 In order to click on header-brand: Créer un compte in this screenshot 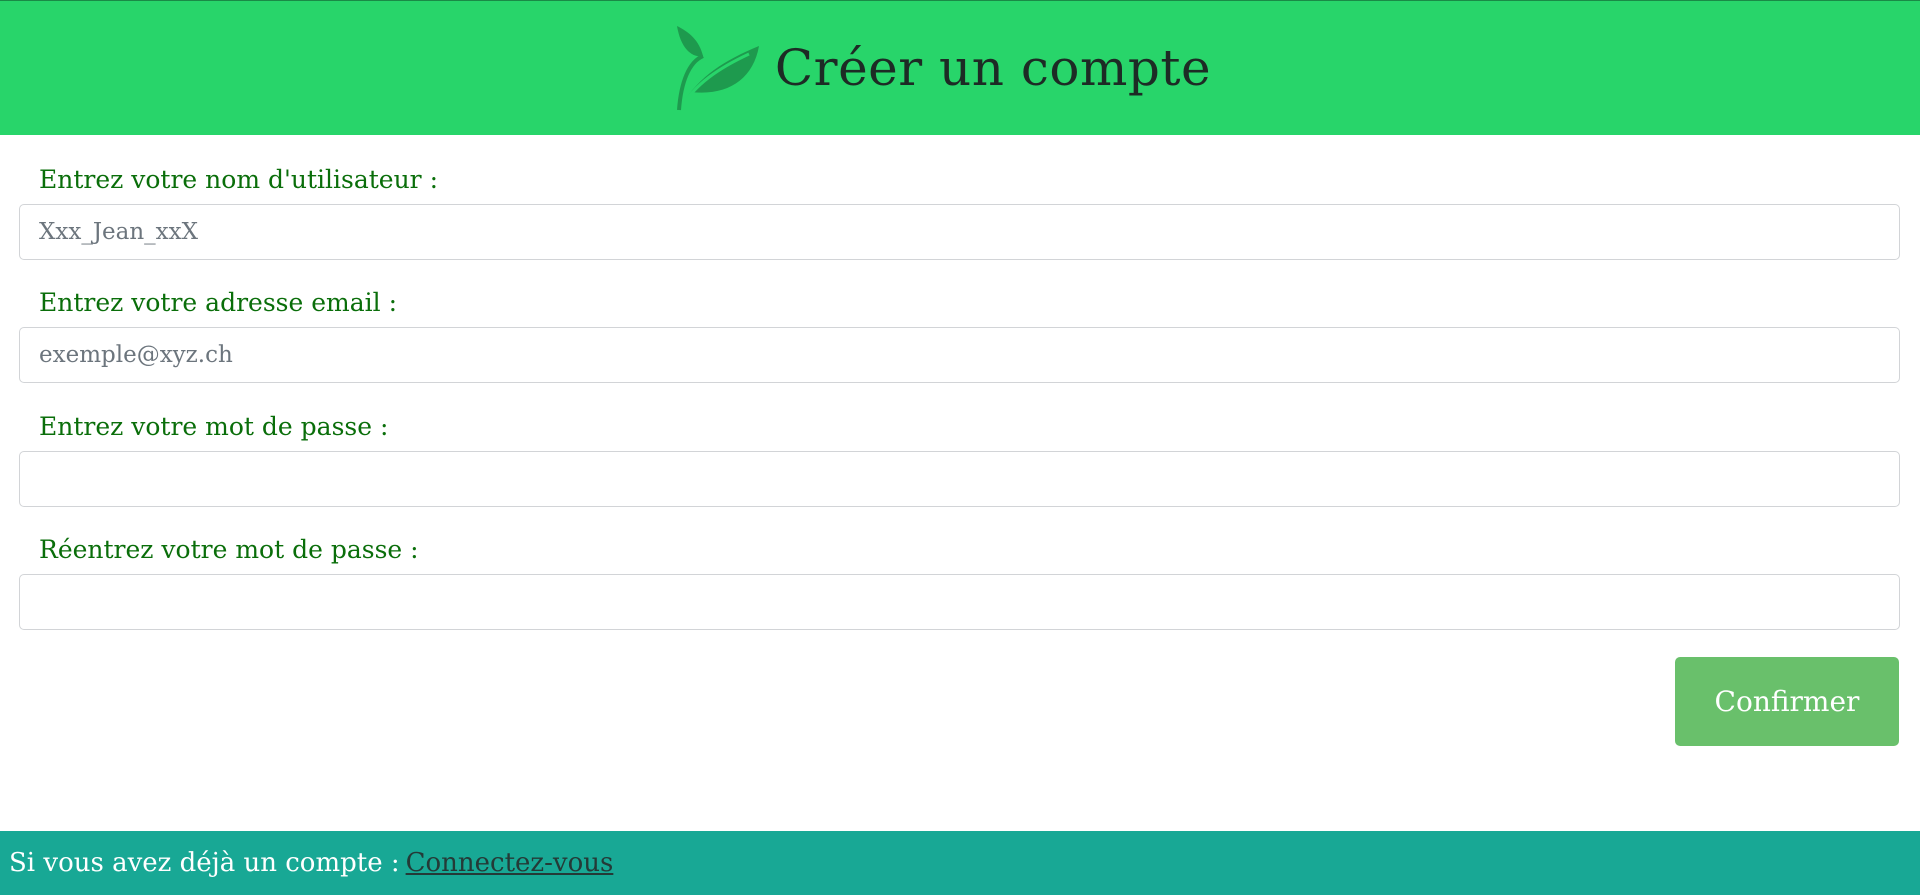, I will do `click(940, 68)`.